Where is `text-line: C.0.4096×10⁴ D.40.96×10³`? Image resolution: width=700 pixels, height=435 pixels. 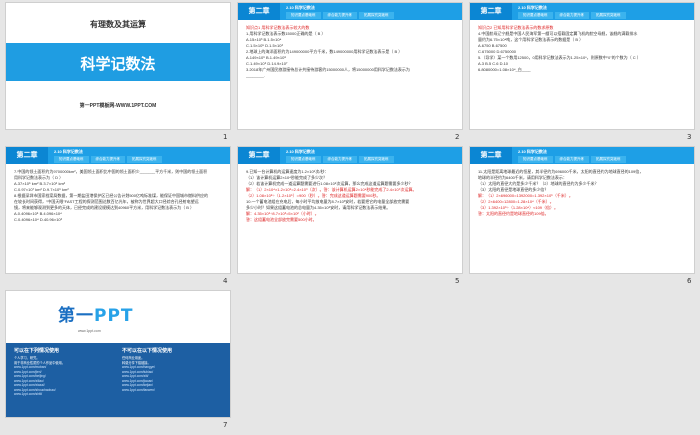
text-line: C.0.4096×10⁴ D.40.96×10³ is located at coordinates (38, 219).